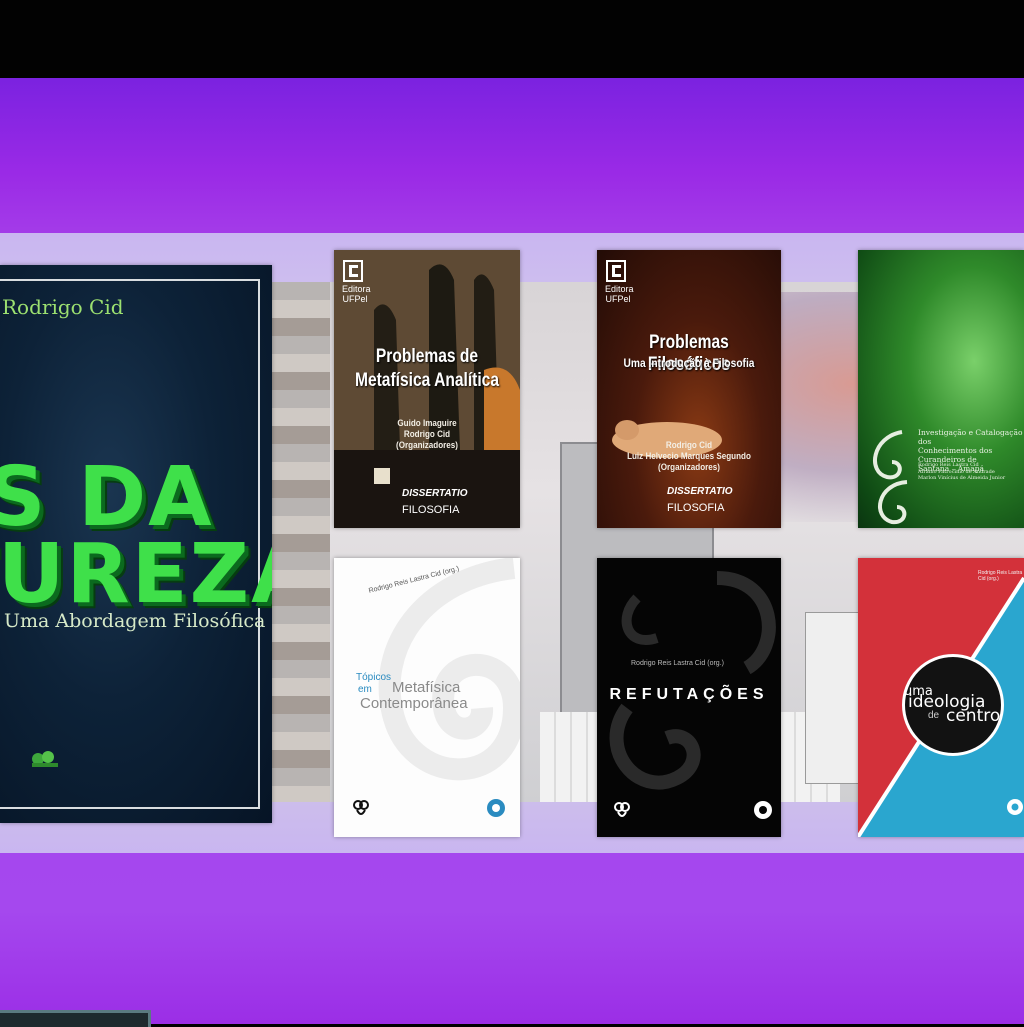 The height and width of the screenshot is (1027, 1024). What do you see at coordinates (890, 477) in the screenshot?
I see `swirl-ornament-icon` at bounding box center [890, 477].